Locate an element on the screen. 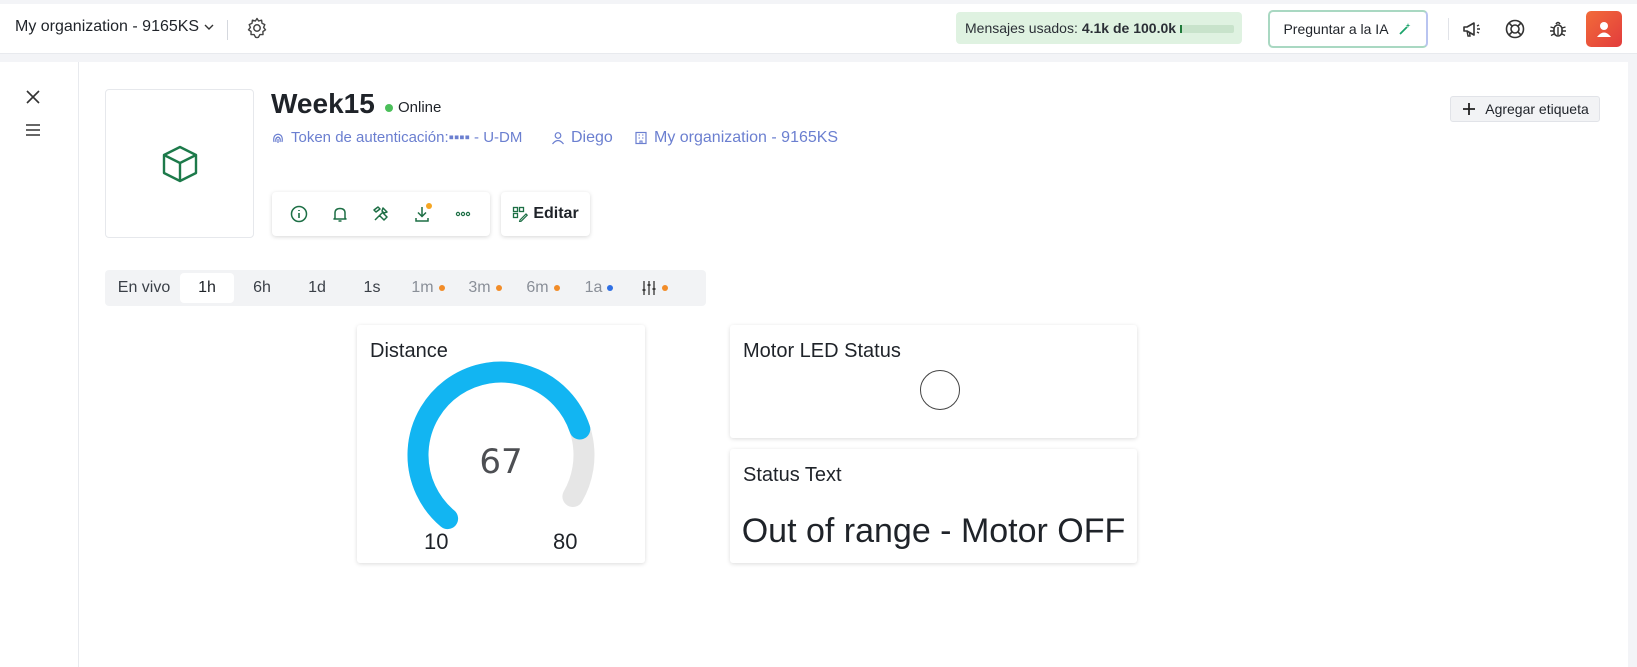  magic-wand-icon is located at coordinates (1404, 29).